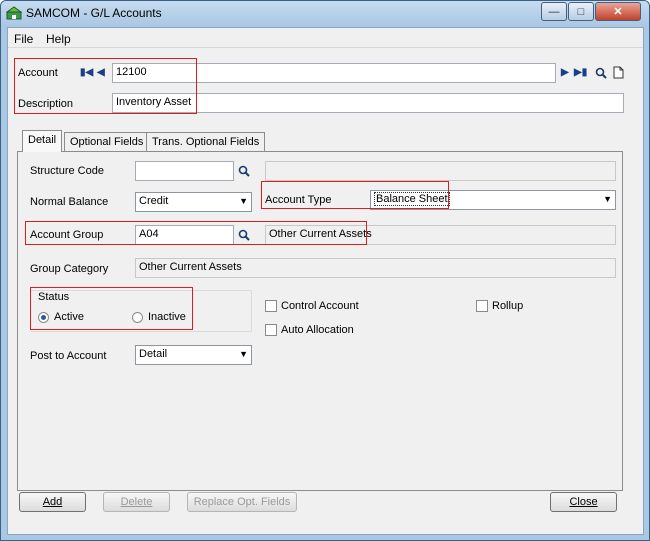  What do you see at coordinates (184, 235) in the screenshot?
I see `account-group-input: A04` at bounding box center [184, 235].